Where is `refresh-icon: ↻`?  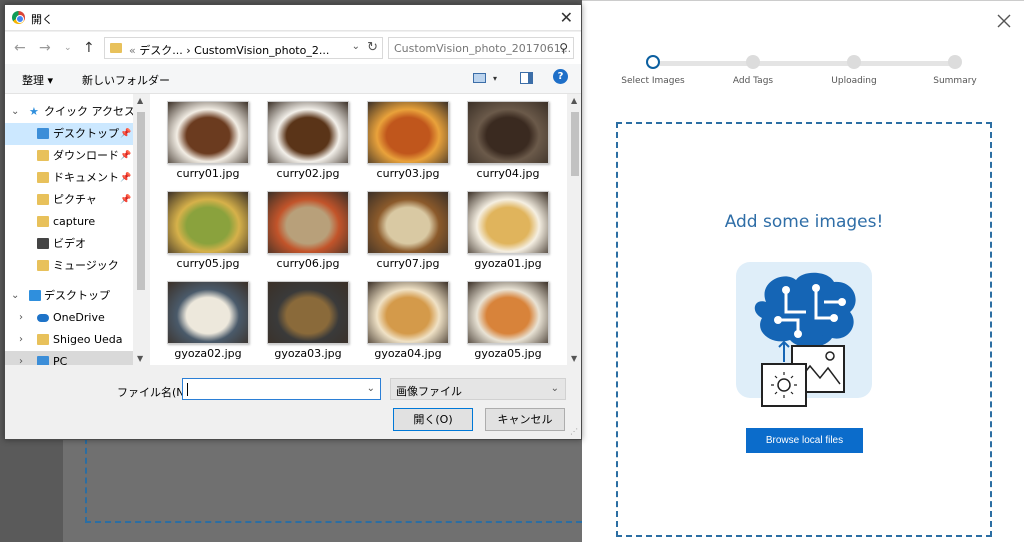 refresh-icon: ↻ is located at coordinates (372, 47).